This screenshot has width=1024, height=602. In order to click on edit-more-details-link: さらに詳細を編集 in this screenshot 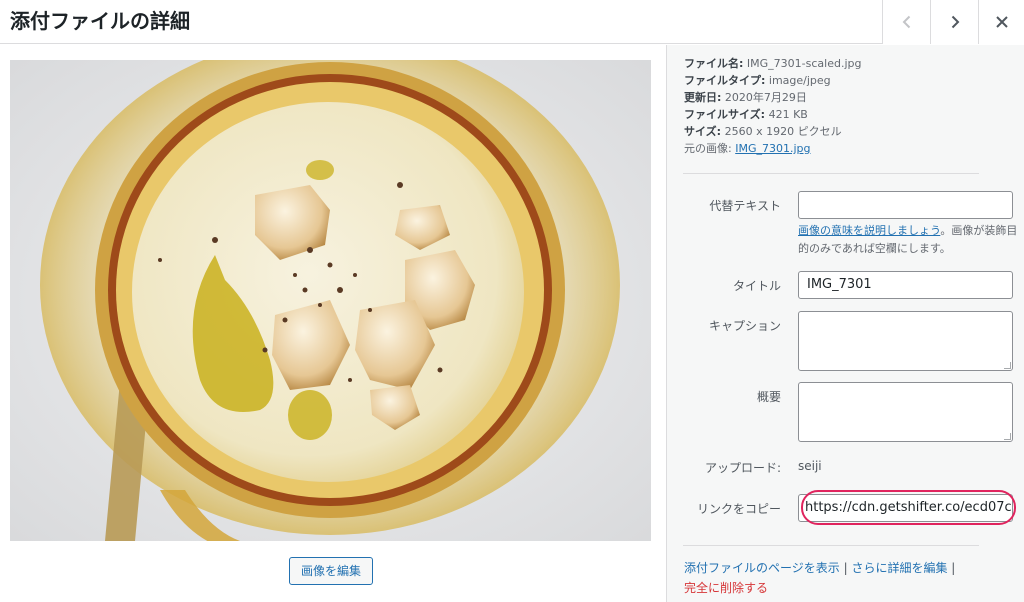, I will do `click(899, 568)`.